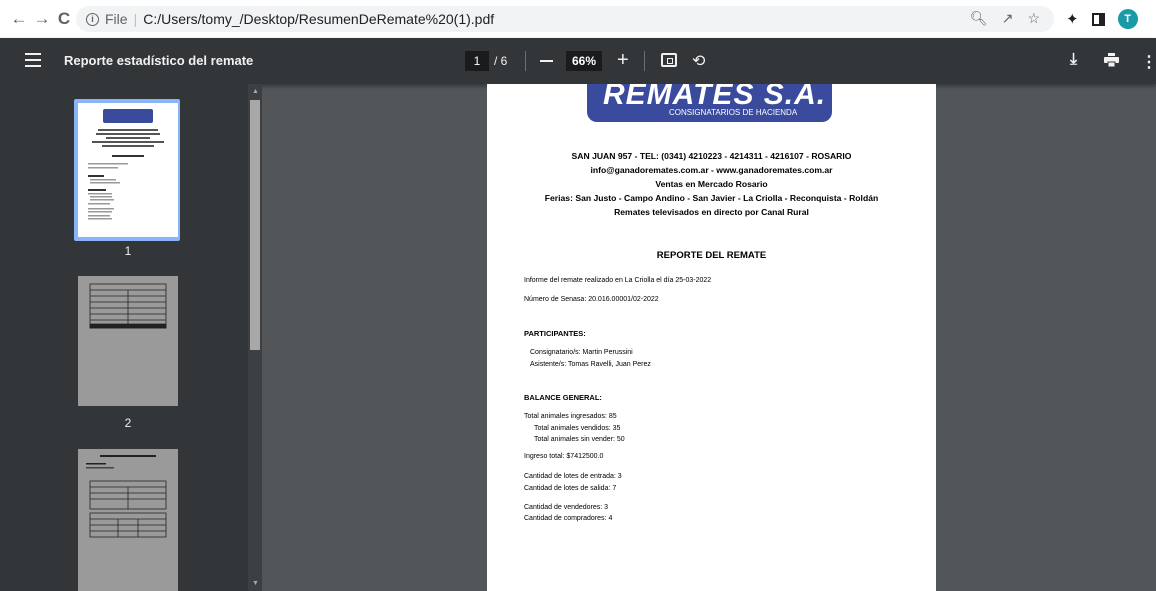 This screenshot has width=1156, height=591. I want to click on profile-avatar: T, so click(1127, 19).